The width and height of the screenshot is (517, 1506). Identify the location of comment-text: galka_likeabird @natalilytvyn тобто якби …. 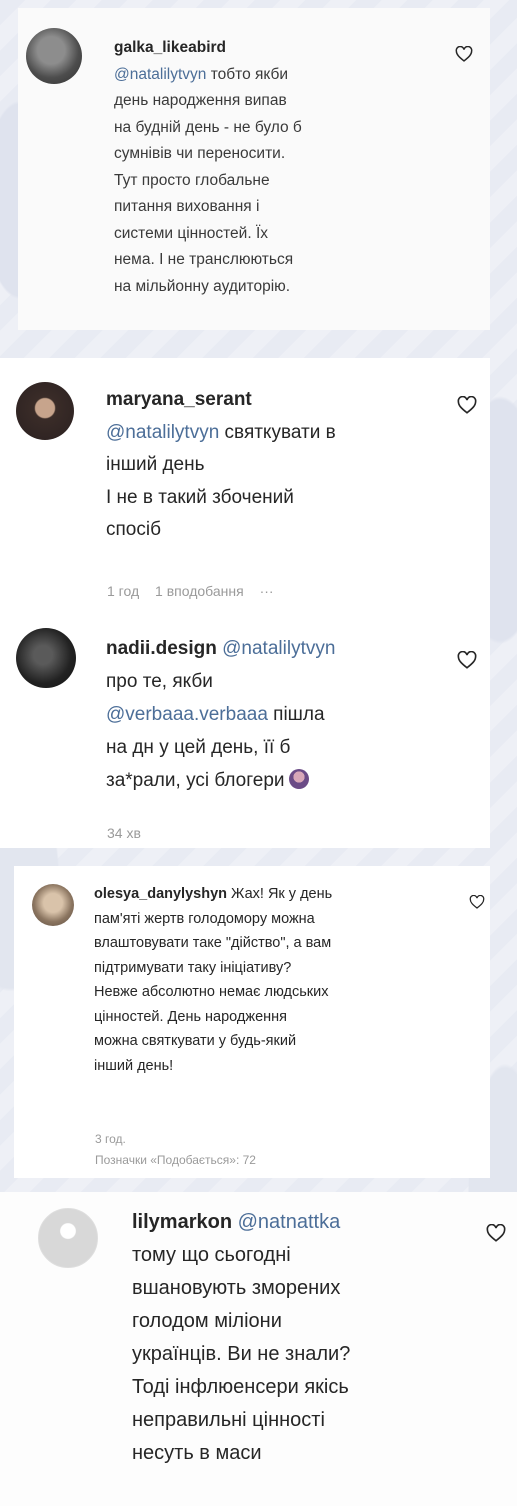
(264, 167).